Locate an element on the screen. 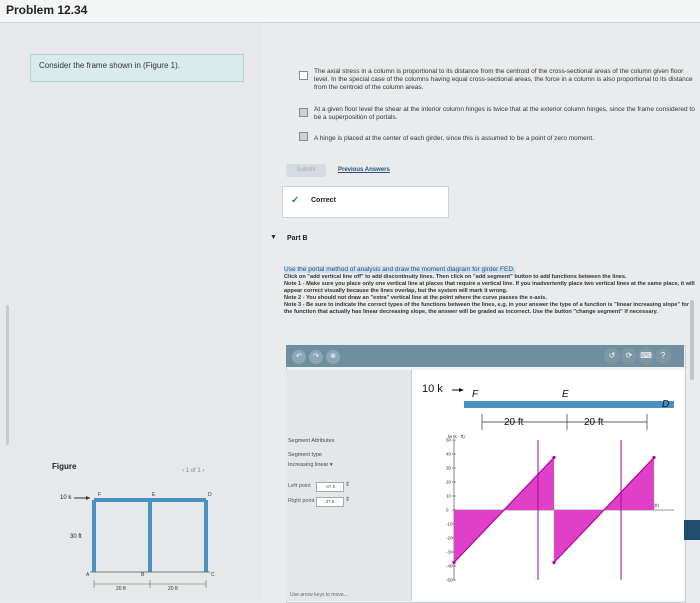 This screenshot has height=603, width=700. problem-prompt: Consider the frame shown in (Figure 1). is located at coordinates (137, 68).